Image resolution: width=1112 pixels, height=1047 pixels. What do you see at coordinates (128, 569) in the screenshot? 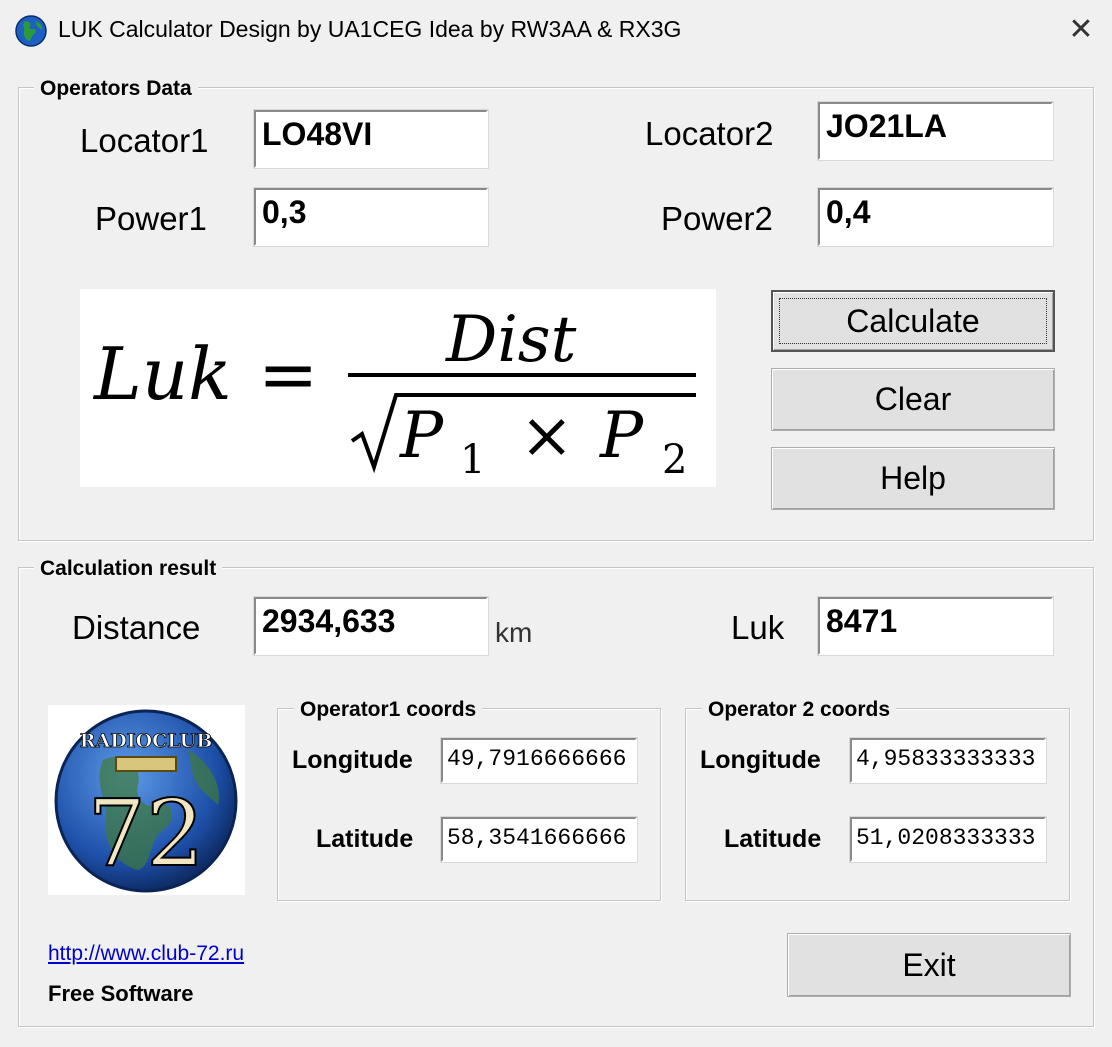
I see `calculation-result-caption: Calculation result` at bounding box center [128, 569].